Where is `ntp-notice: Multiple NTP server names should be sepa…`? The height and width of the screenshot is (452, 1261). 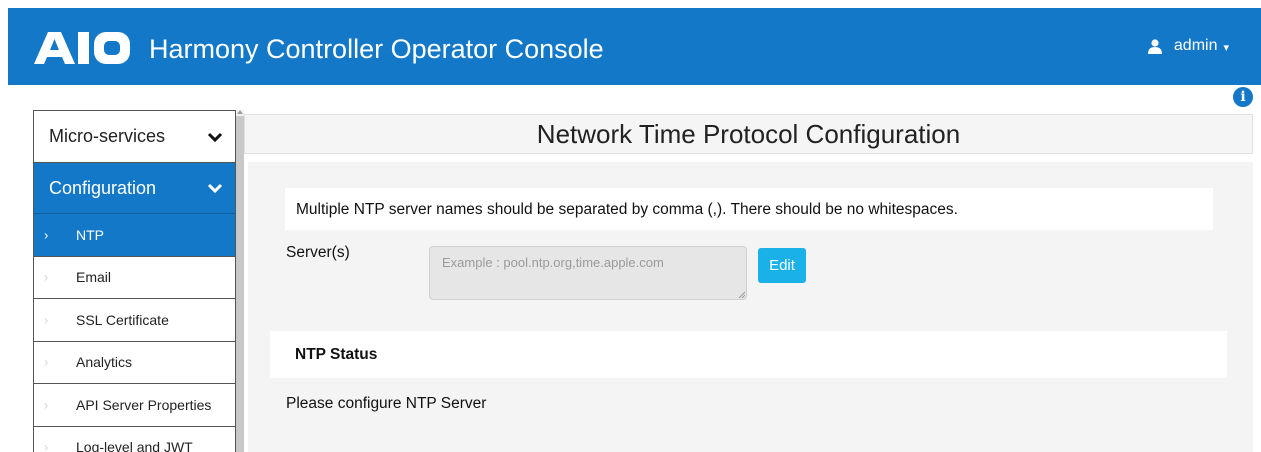 ntp-notice: Multiple NTP server names should be sepa… is located at coordinates (749, 209).